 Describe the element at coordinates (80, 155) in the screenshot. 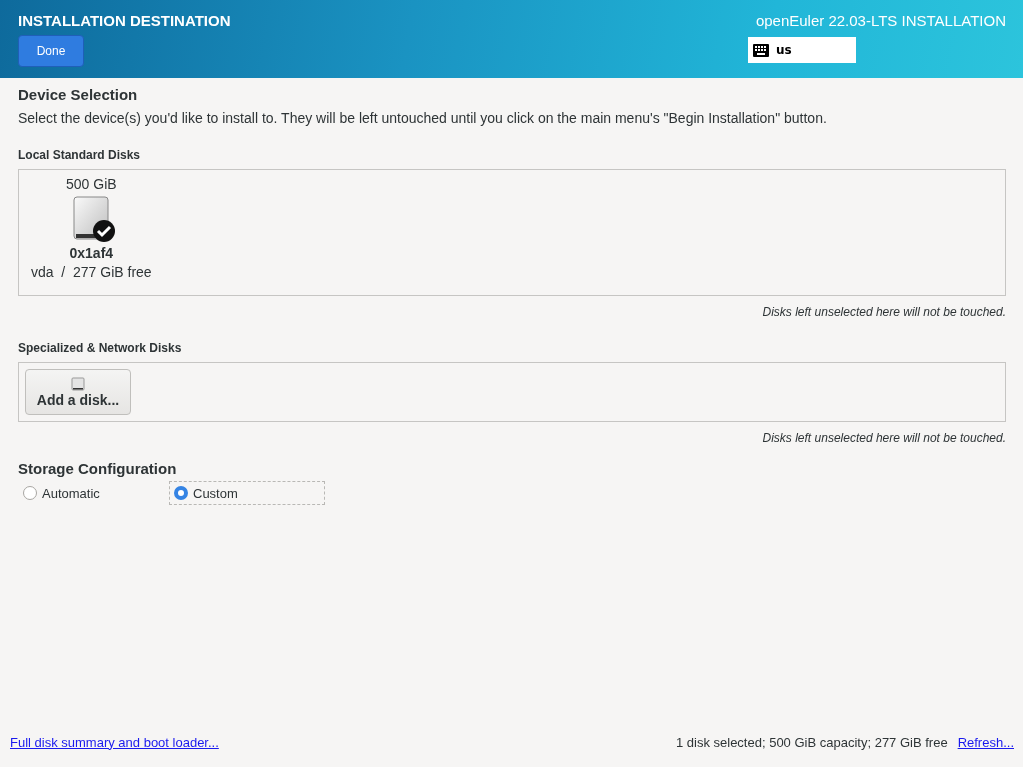

I see `section-heading: Local Standard Disks` at that location.